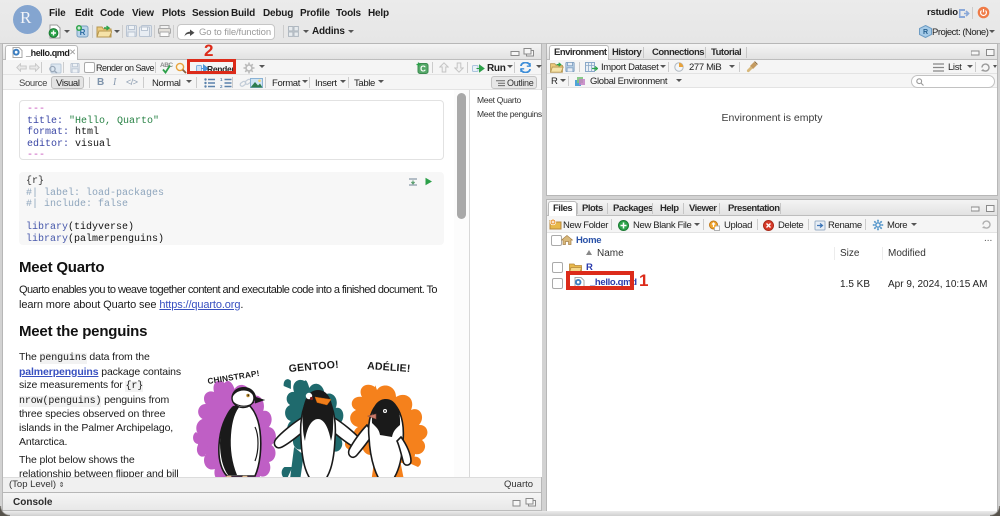 This screenshot has height=516, width=1000. What do you see at coordinates (389, 367) in the screenshot?
I see `svg-text: ADÉLIE!` at bounding box center [389, 367].